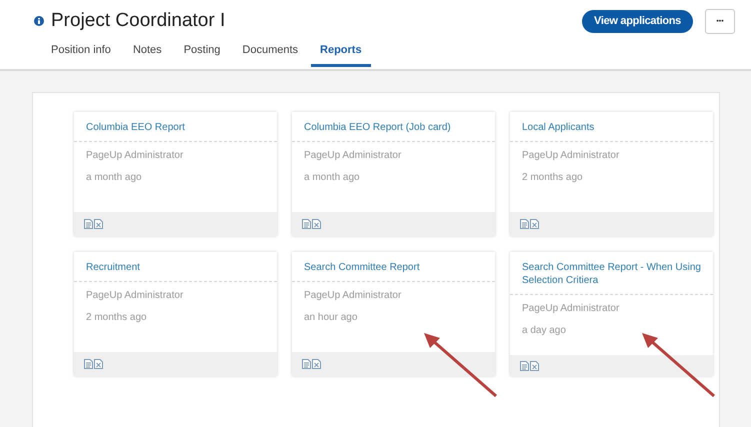 This screenshot has width=751, height=427. I want to click on report-card: Columbia EEO Report PageUp Administrator a month ago, so click(175, 174).